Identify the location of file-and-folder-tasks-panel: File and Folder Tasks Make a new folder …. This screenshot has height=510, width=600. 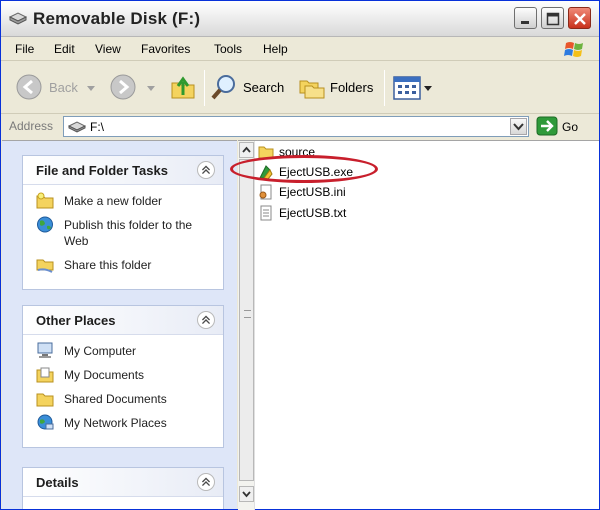
(123, 222).